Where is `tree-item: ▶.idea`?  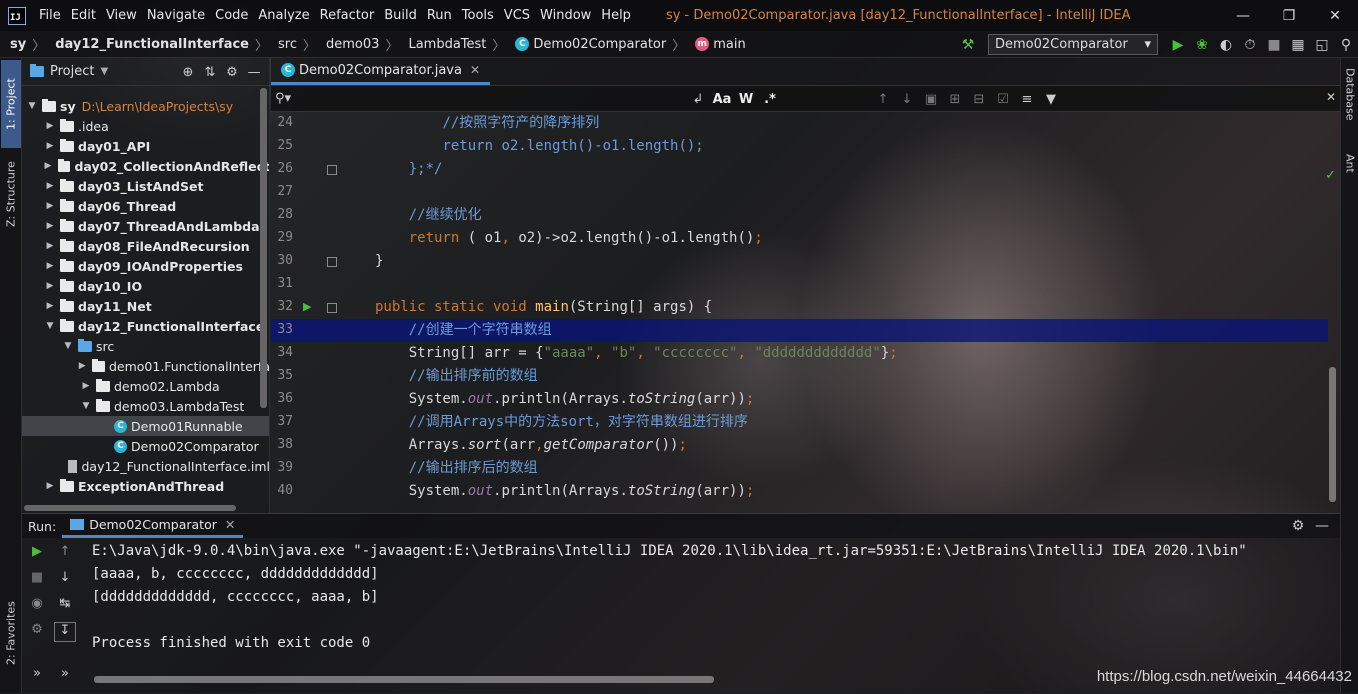 tree-item: ▶.idea is located at coordinates (145, 126).